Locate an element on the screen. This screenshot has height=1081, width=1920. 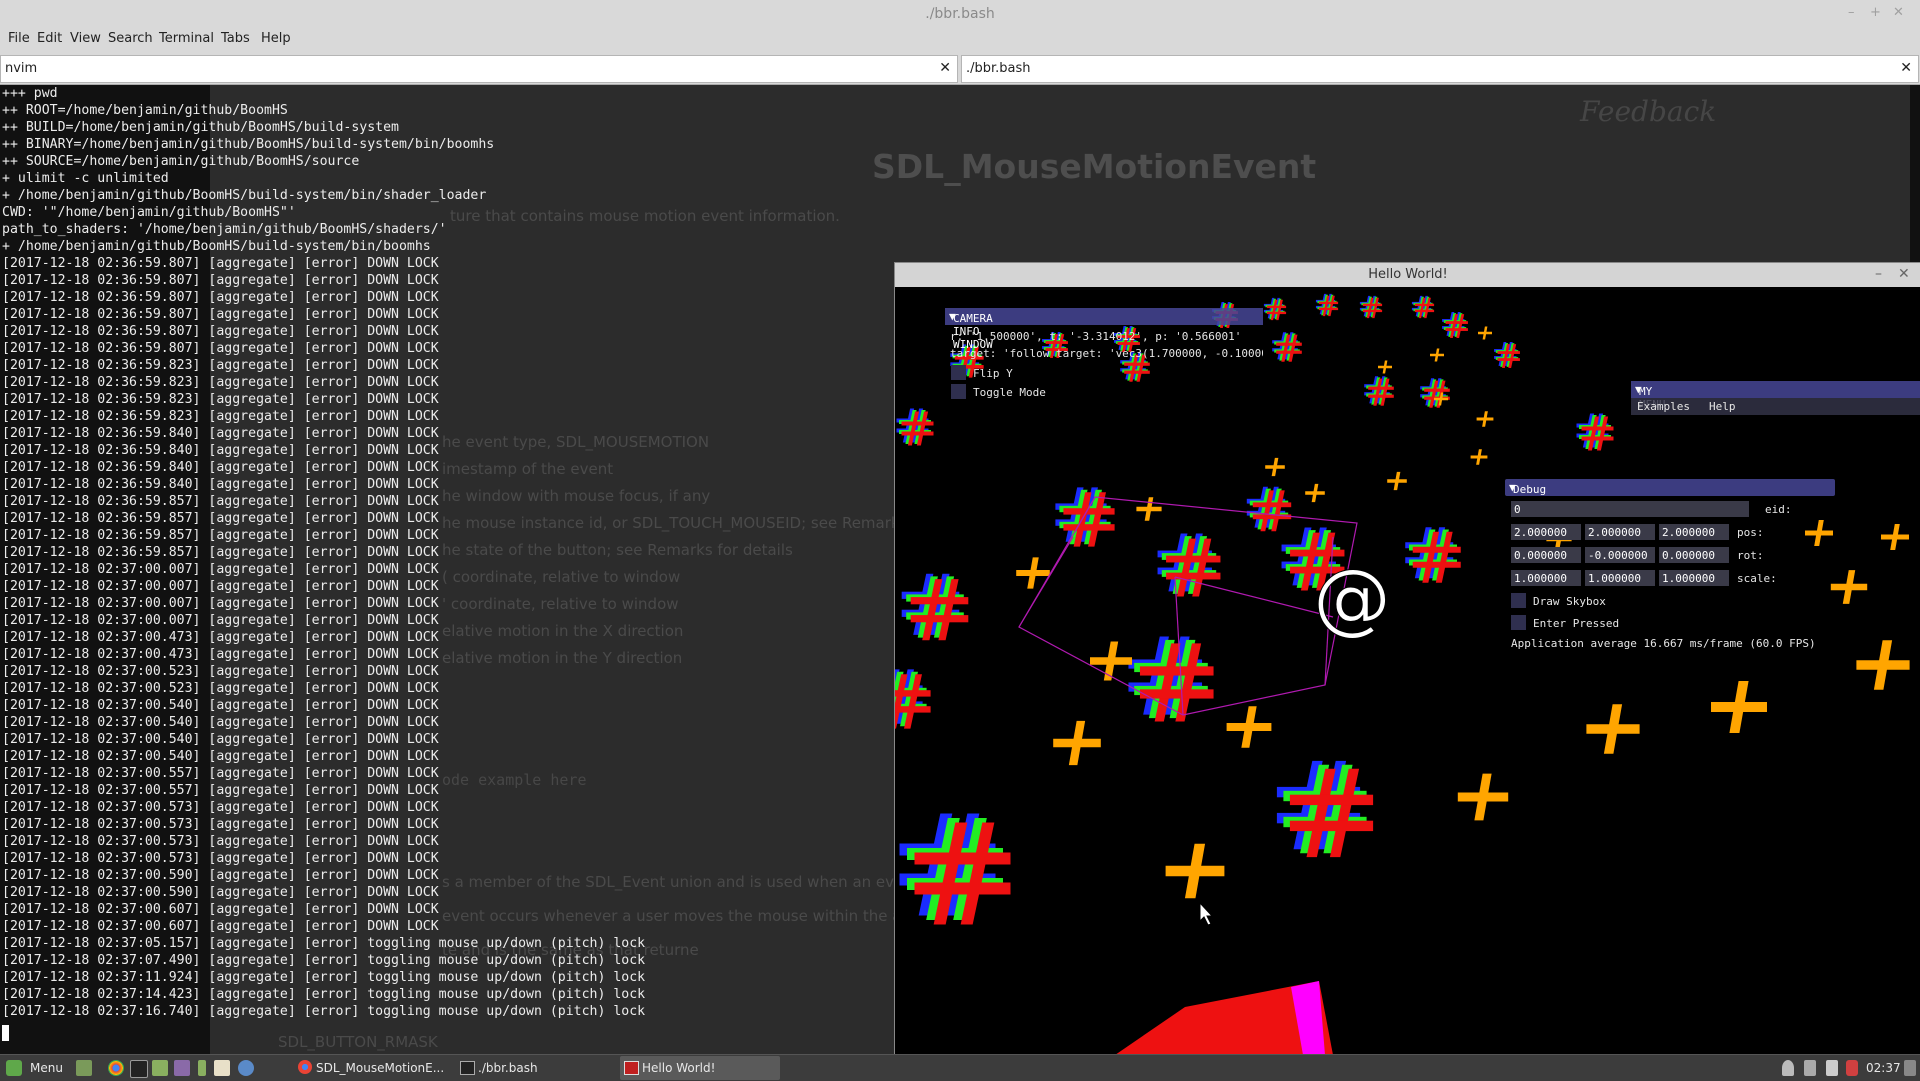
tab-bbr-bash: ./bbr.bash ✕ is located at coordinates (1440, 69).